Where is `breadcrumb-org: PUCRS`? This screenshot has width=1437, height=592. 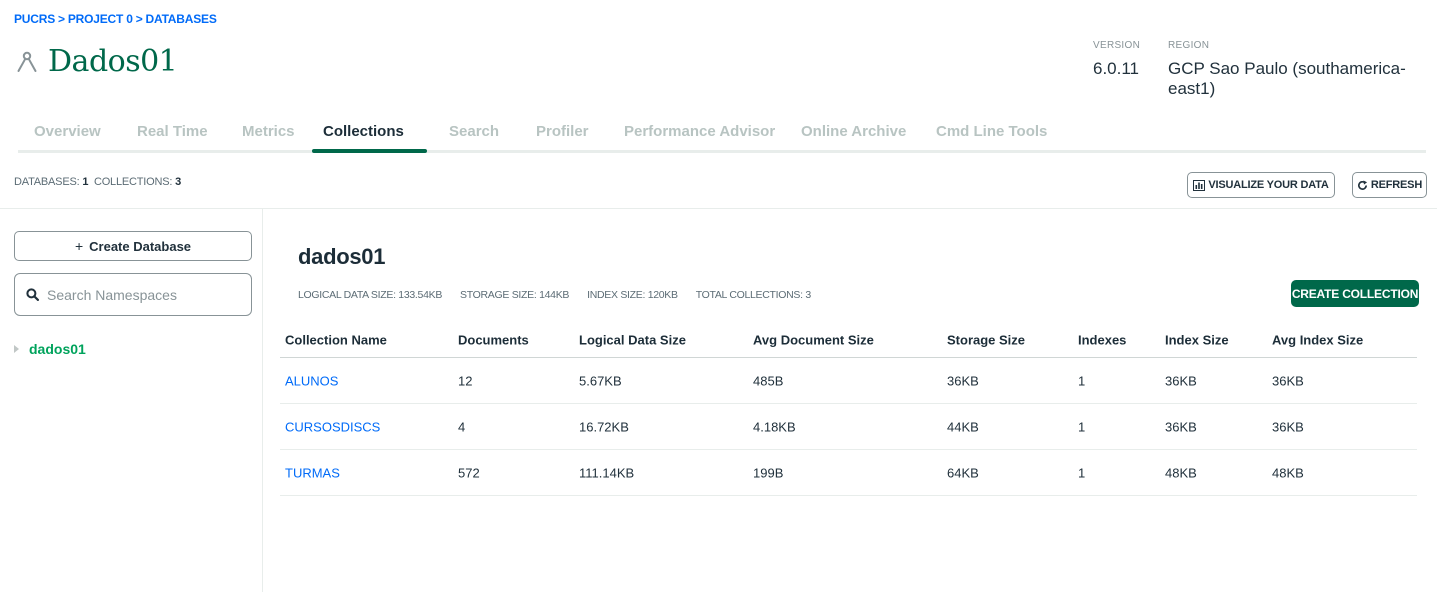
breadcrumb-org: PUCRS is located at coordinates (34, 19).